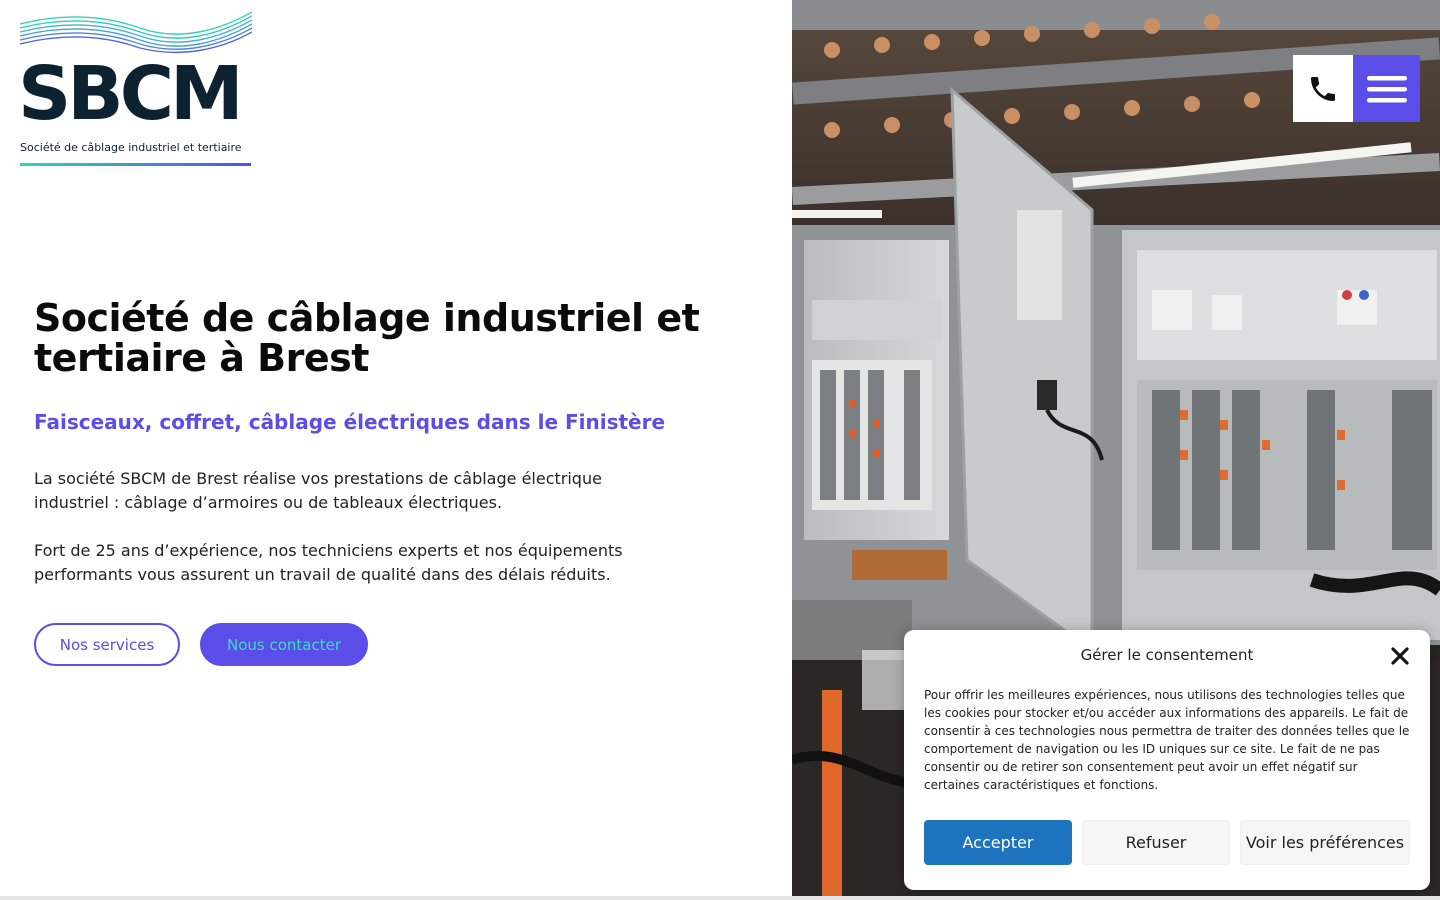 This screenshot has height=900, width=1440. Describe the element at coordinates (998, 842) in the screenshot. I see `accept-button: Accepter` at that location.